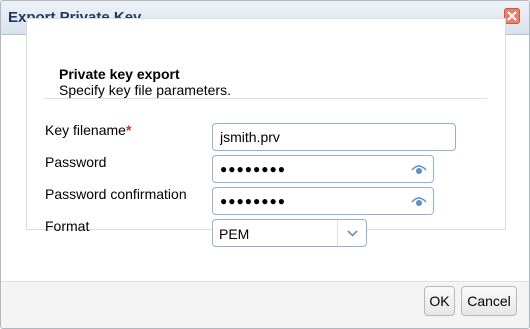 Image resolution: width=530 pixels, height=329 pixels. Describe the element at coordinates (128, 130) in the screenshot. I see `required-marker: *` at that location.